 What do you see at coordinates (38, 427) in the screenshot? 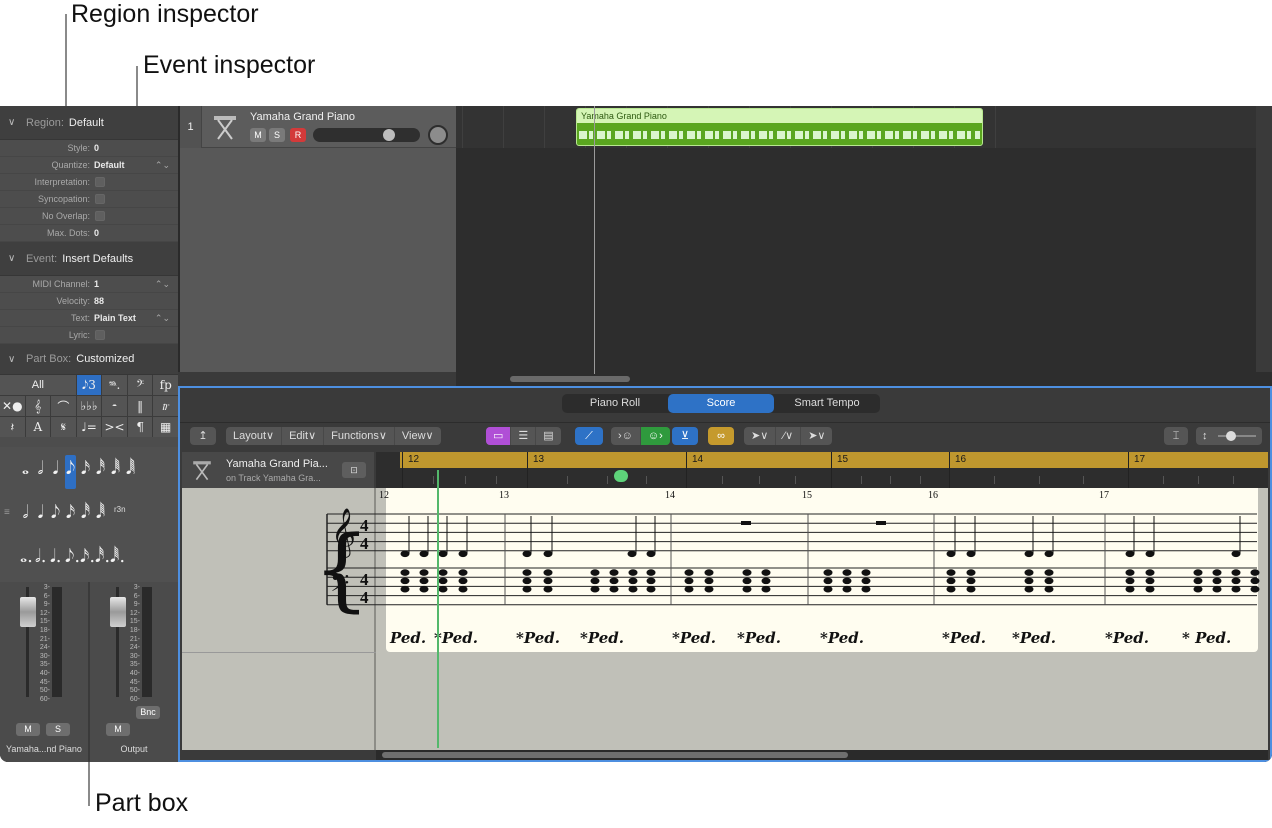
I see `text-icon: A` at bounding box center [38, 427].